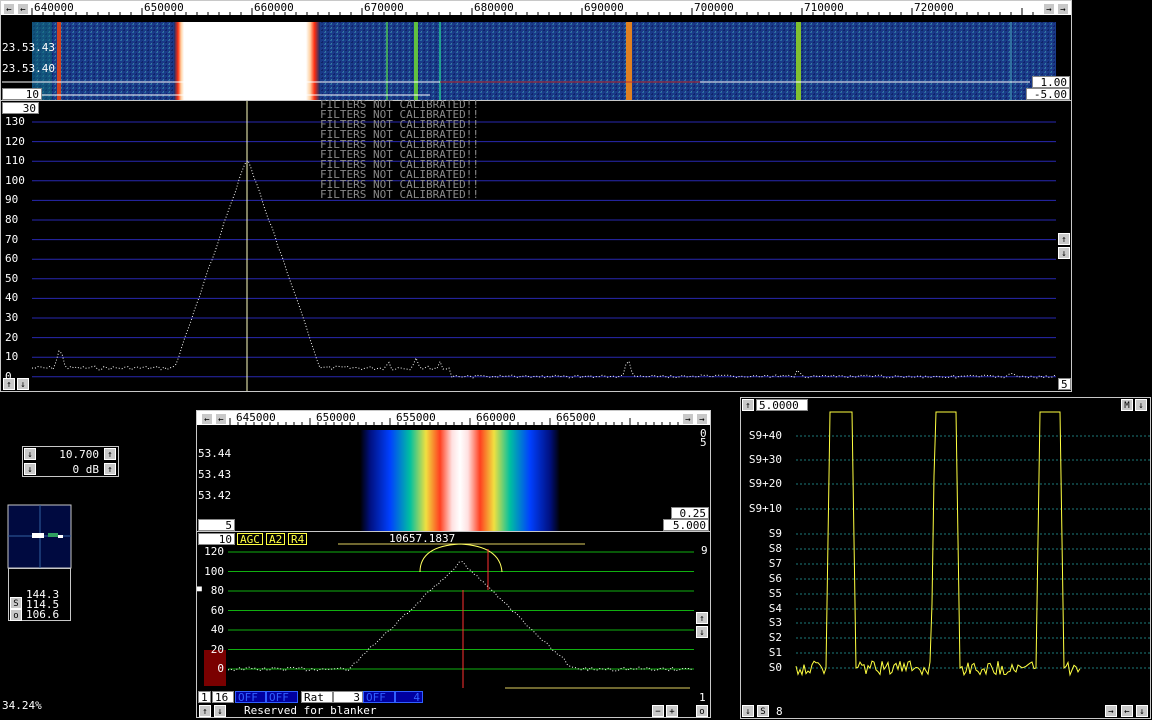 The width and height of the screenshot is (1152, 720). Describe the element at coordinates (348, 697) in the screenshot. I see `rat-value: 3` at that location.